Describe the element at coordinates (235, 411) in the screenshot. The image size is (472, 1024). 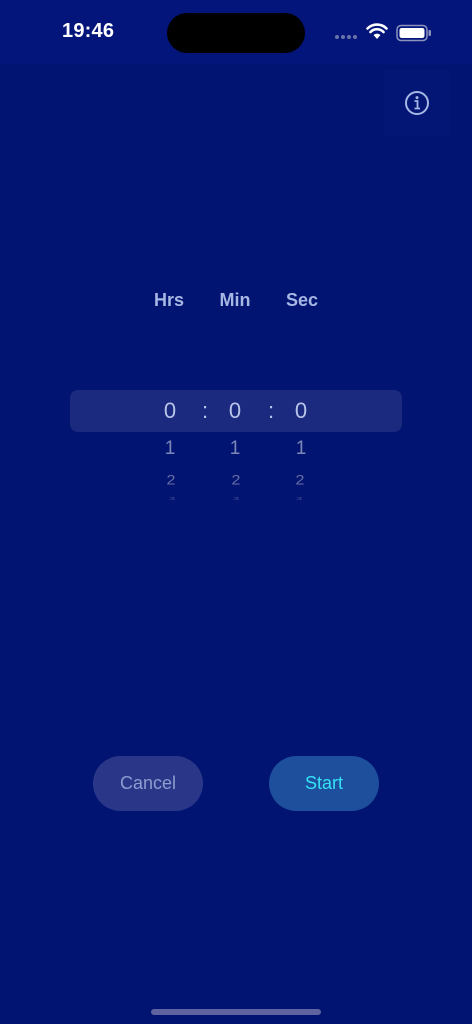
I see `minutes-wheel-selected: 0` at that location.